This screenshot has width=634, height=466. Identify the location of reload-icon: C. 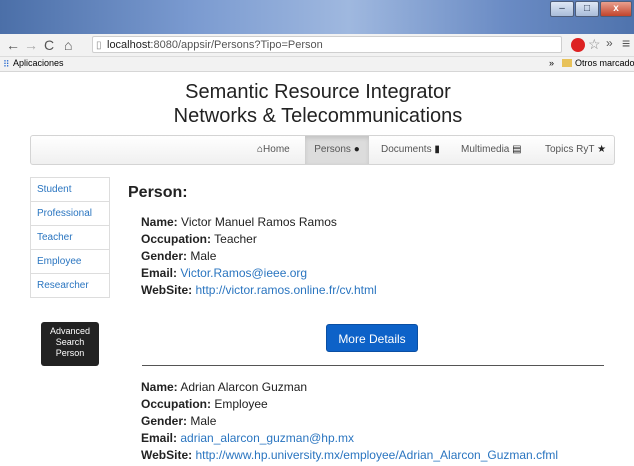
(49, 45).